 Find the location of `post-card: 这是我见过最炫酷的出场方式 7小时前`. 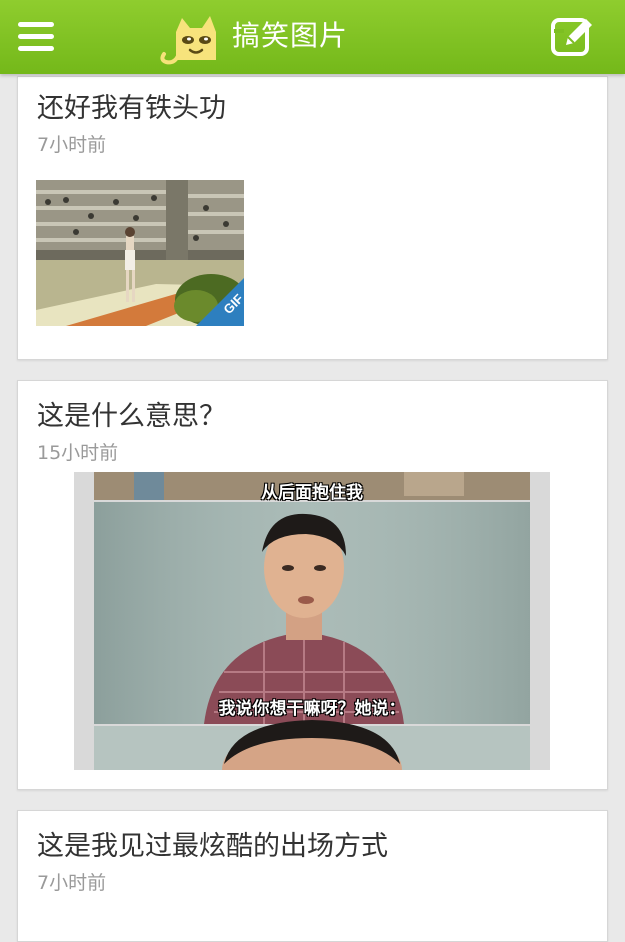

post-card: 这是我见过最炫酷的出场方式 7小时前 is located at coordinates (312, 876).